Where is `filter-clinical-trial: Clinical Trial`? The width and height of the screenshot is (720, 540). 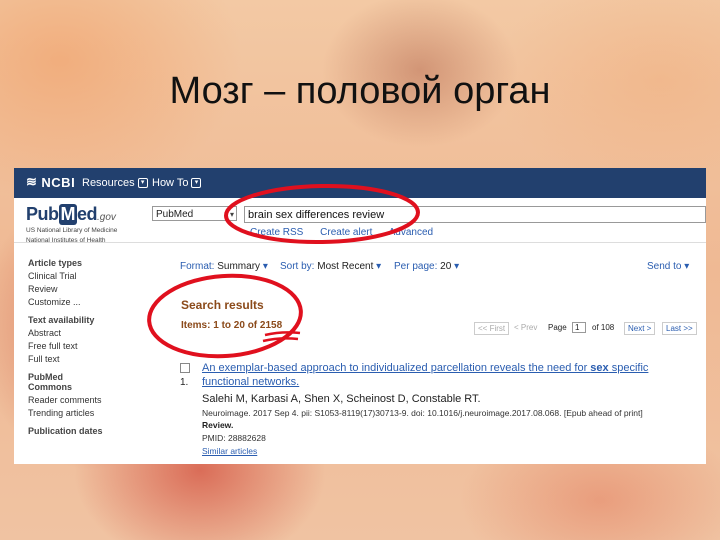 filter-clinical-trial: Clinical Trial is located at coordinates (88, 276).